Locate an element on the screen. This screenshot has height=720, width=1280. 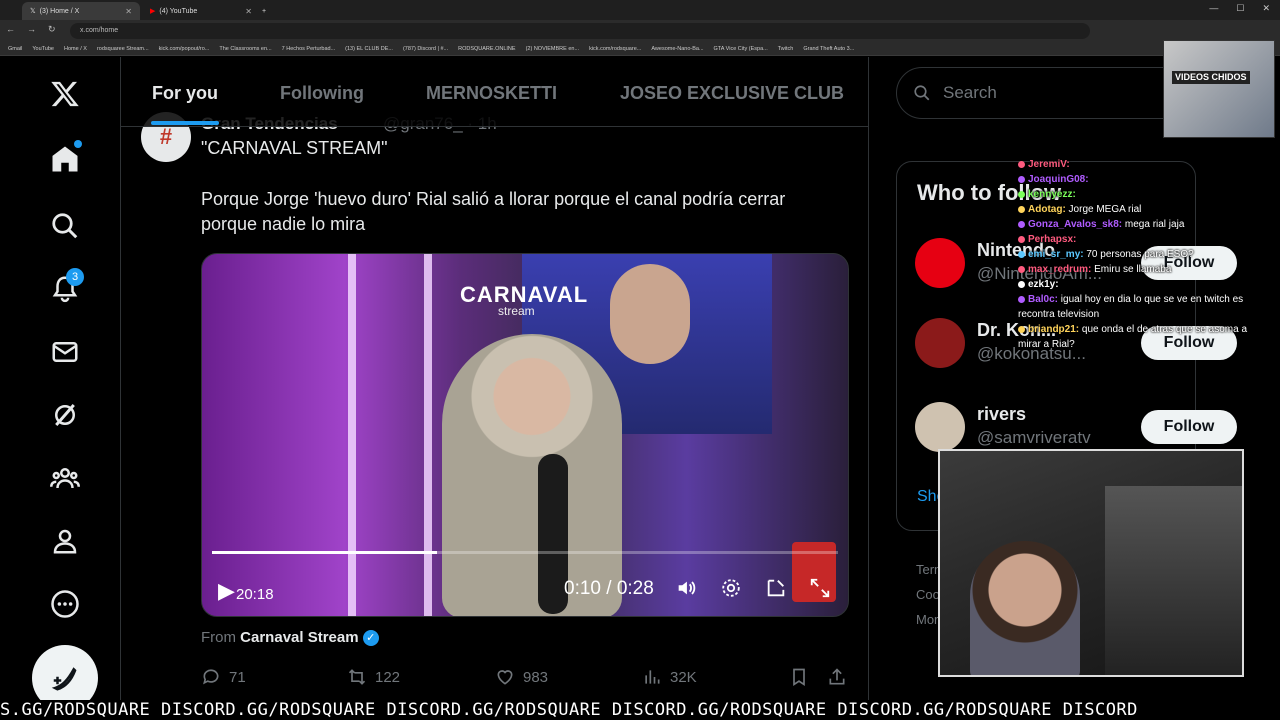
video-source: From Carnaval Stream ✓ is located at coordinates (290, 638).